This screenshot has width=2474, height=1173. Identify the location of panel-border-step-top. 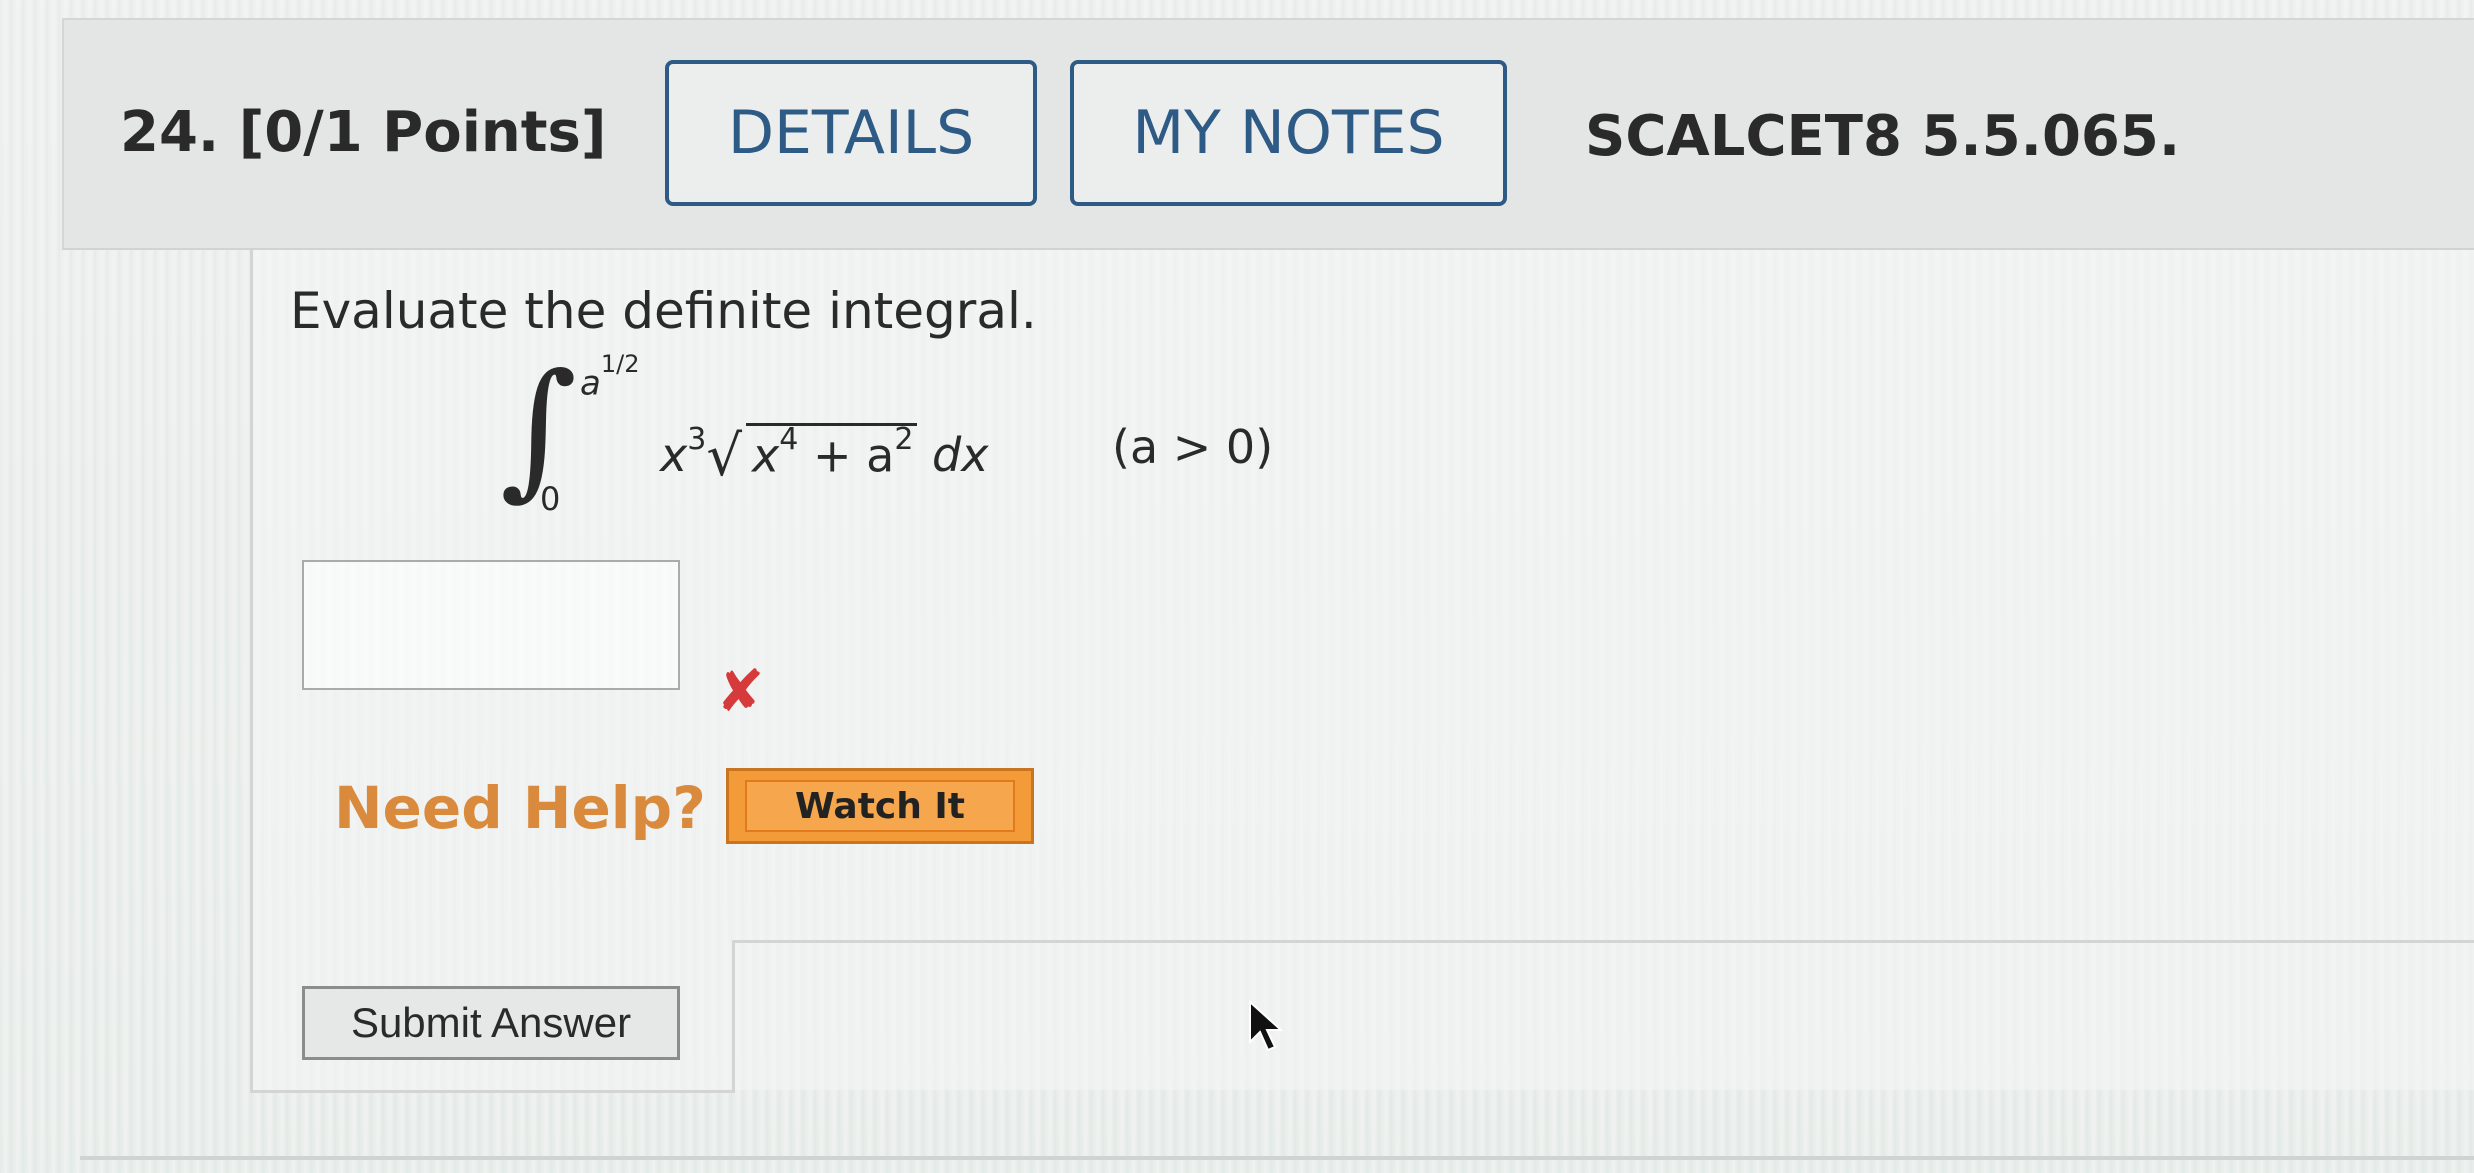
(1603, 941).